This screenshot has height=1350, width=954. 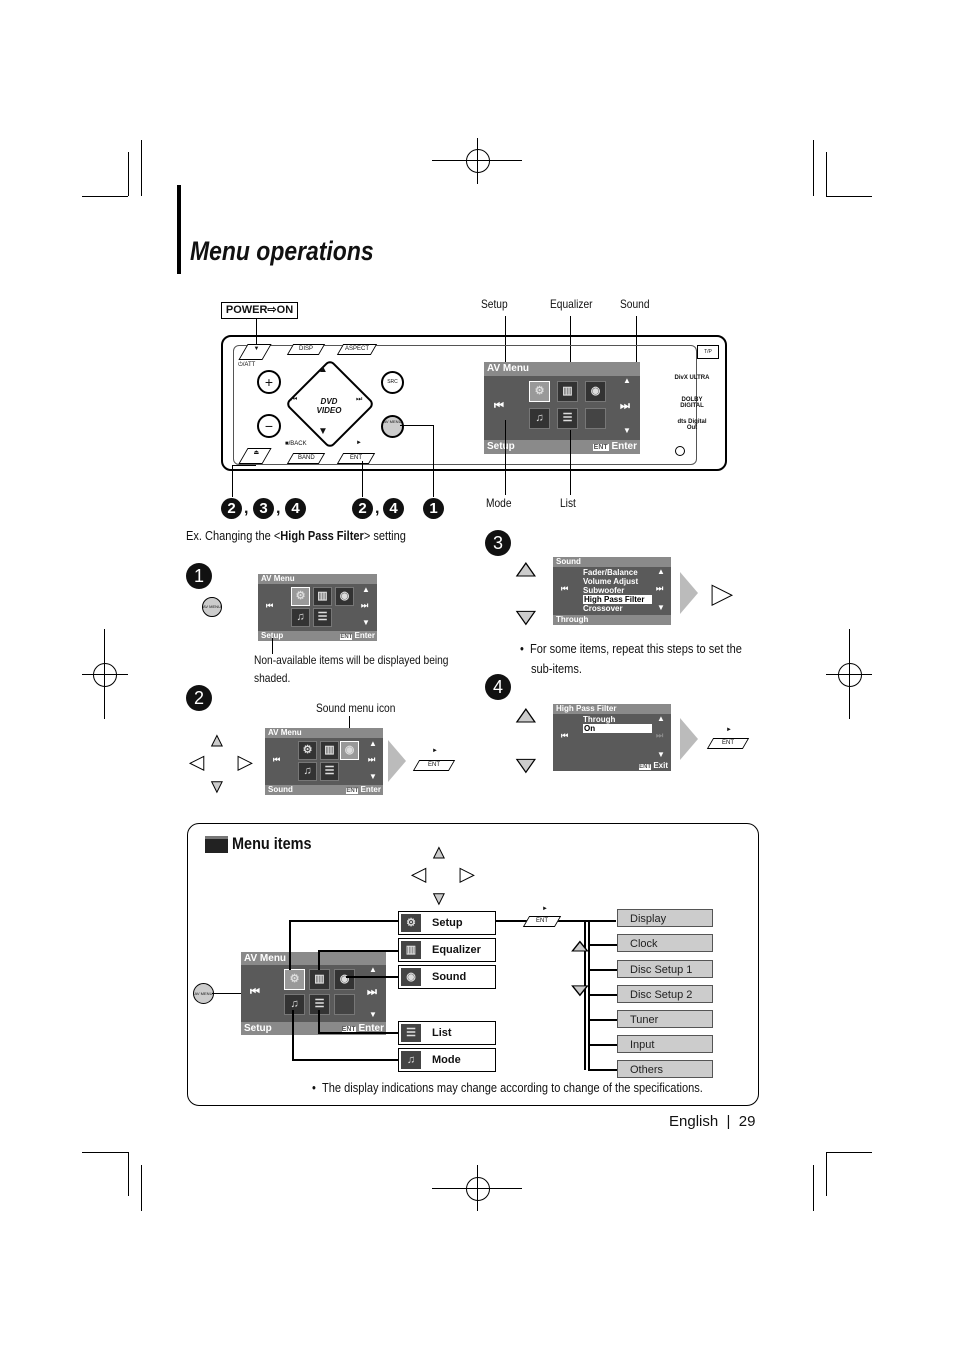 What do you see at coordinates (603, 608) in the screenshot?
I see `menu-option: Crossover` at bounding box center [603, 608].